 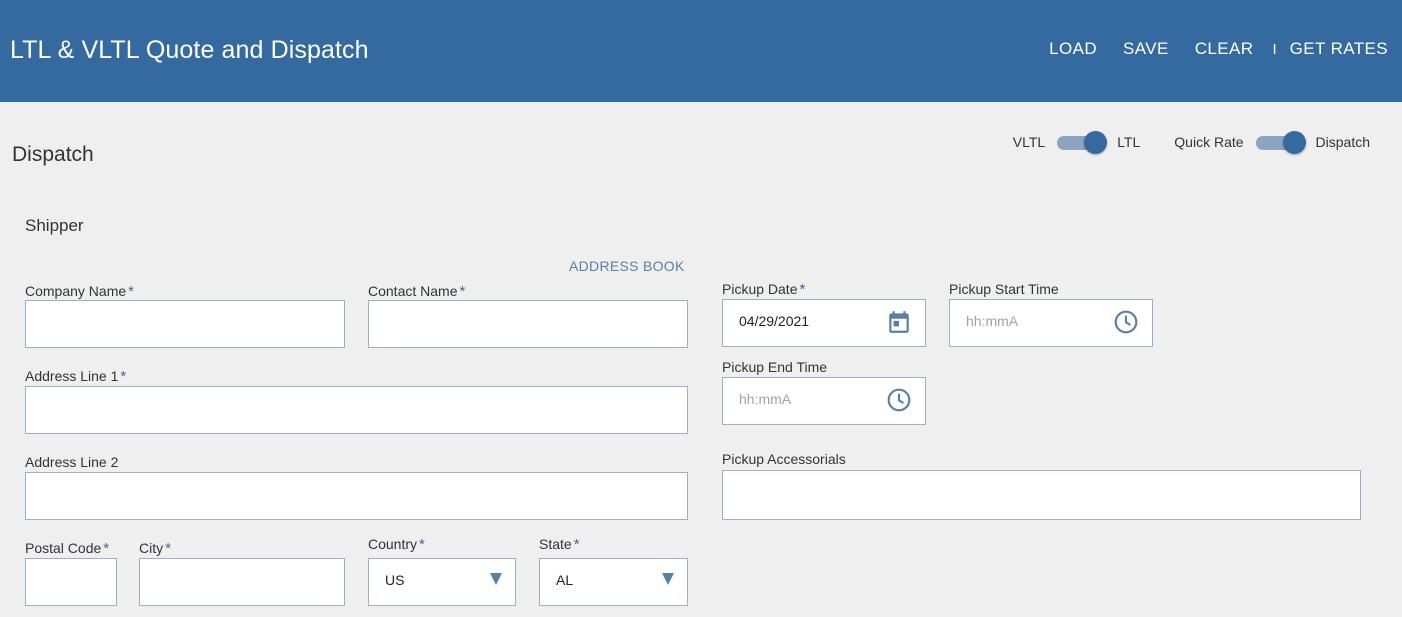 I want to click on pickup-accessorials-input, so click(x=1041, y=495).